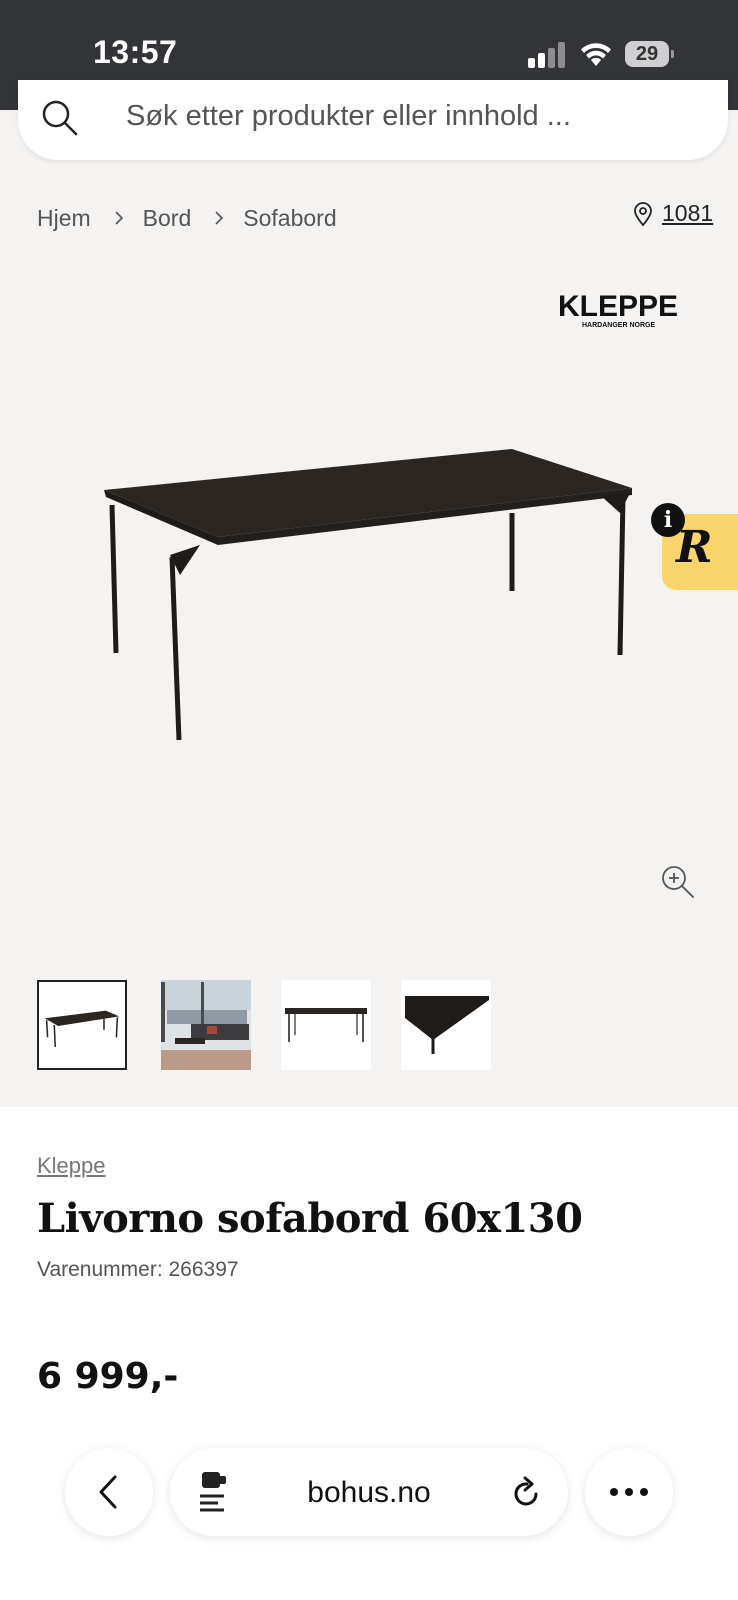  I want to click on address-bar: bohus.no, so click(369, 1492).